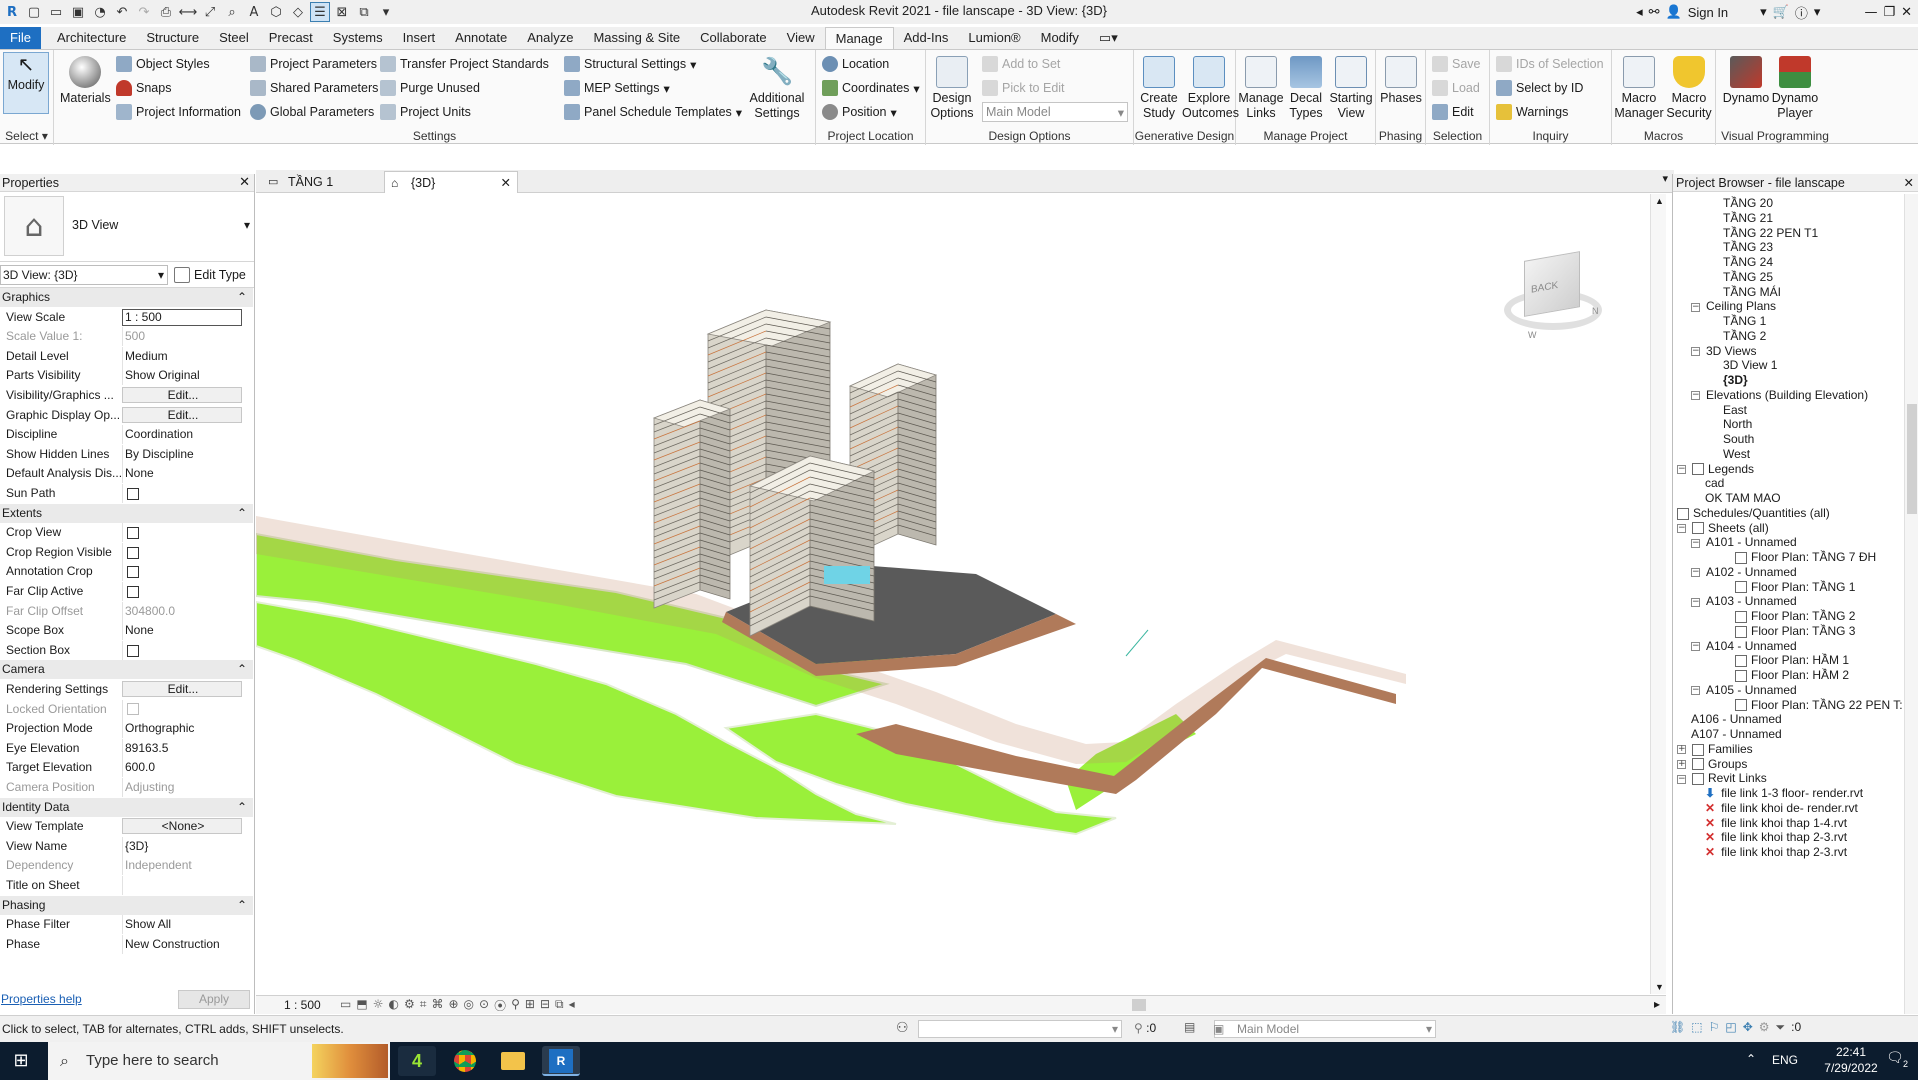  I want to click on shared-parameters-button: Shared Parameters, so click(314, 88).